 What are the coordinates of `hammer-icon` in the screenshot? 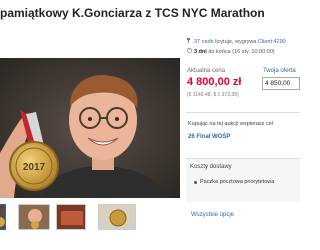 It's located at (189, 40).